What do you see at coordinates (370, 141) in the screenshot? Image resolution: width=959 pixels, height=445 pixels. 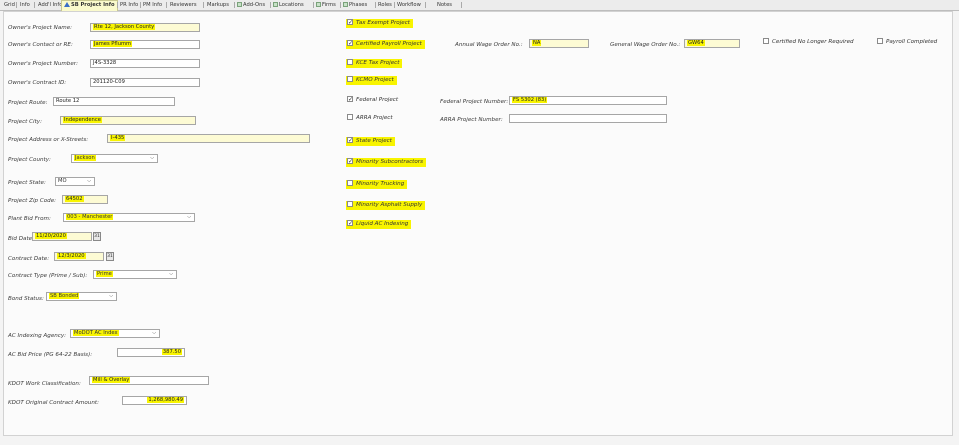 I see `state-project-checkbox: ✓ State Project` at bounding box center [370, 141].